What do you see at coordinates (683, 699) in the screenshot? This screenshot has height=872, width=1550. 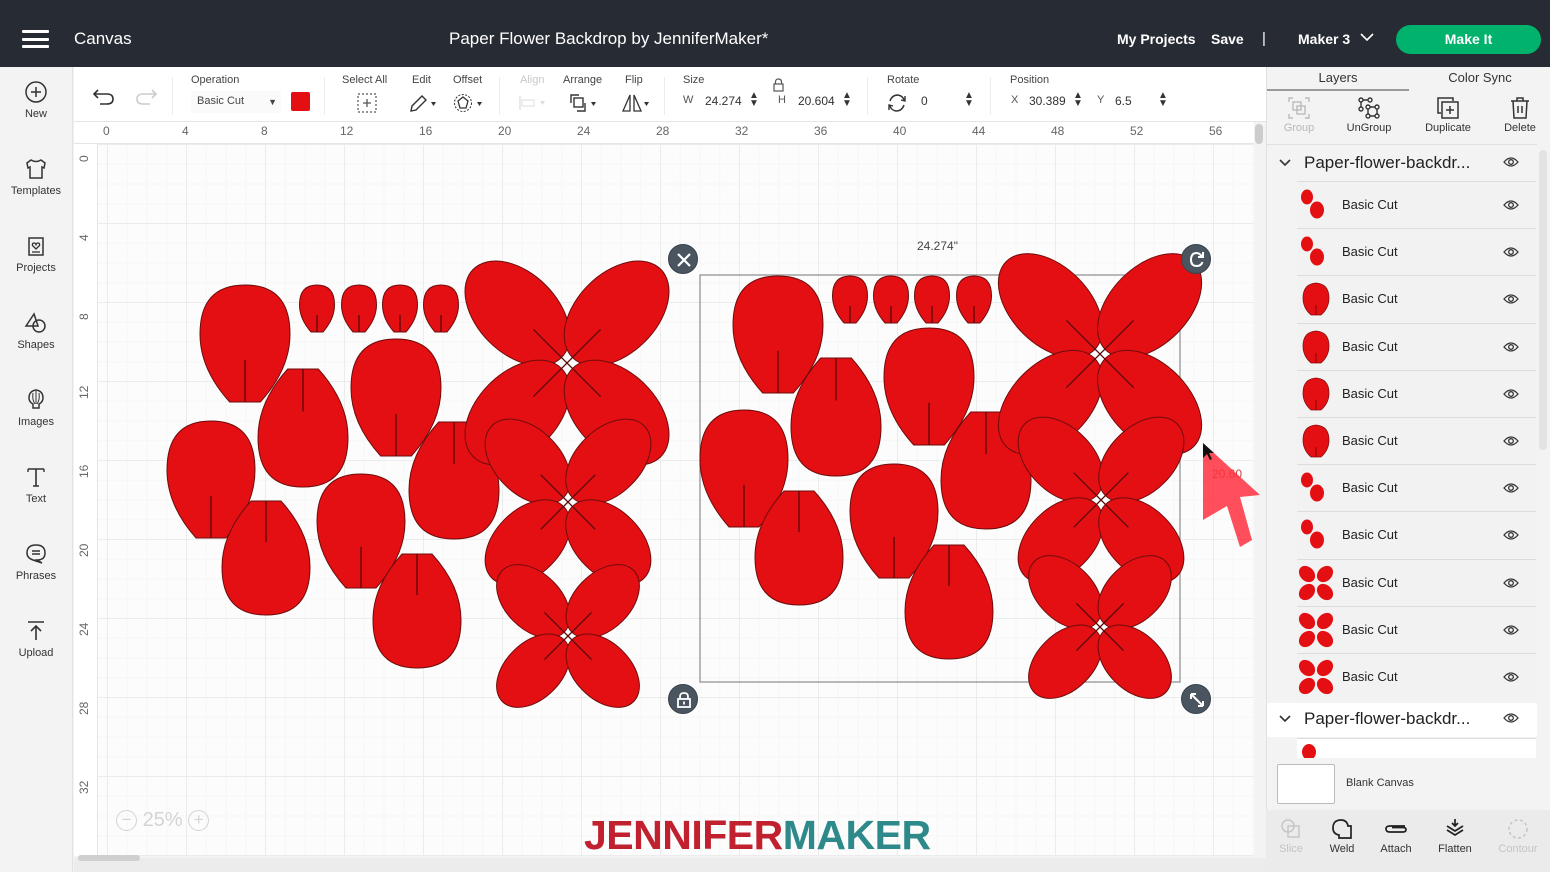 I see `lock-proportions-handle` at bounding box center [683, 699].